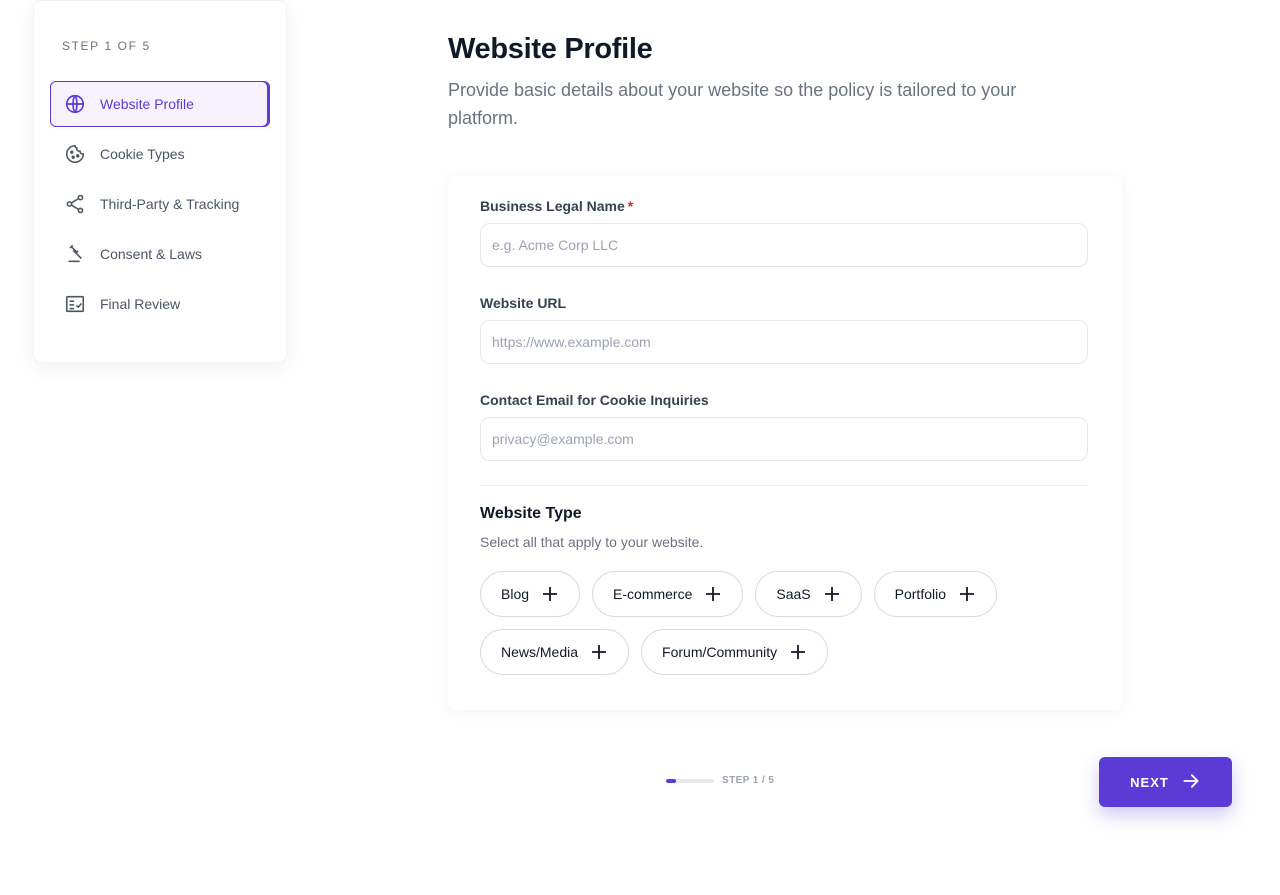  What do you see at coordinates (75, 154) in the screenshot?
I see `cookie-icon` at bounding box center [75, 154].